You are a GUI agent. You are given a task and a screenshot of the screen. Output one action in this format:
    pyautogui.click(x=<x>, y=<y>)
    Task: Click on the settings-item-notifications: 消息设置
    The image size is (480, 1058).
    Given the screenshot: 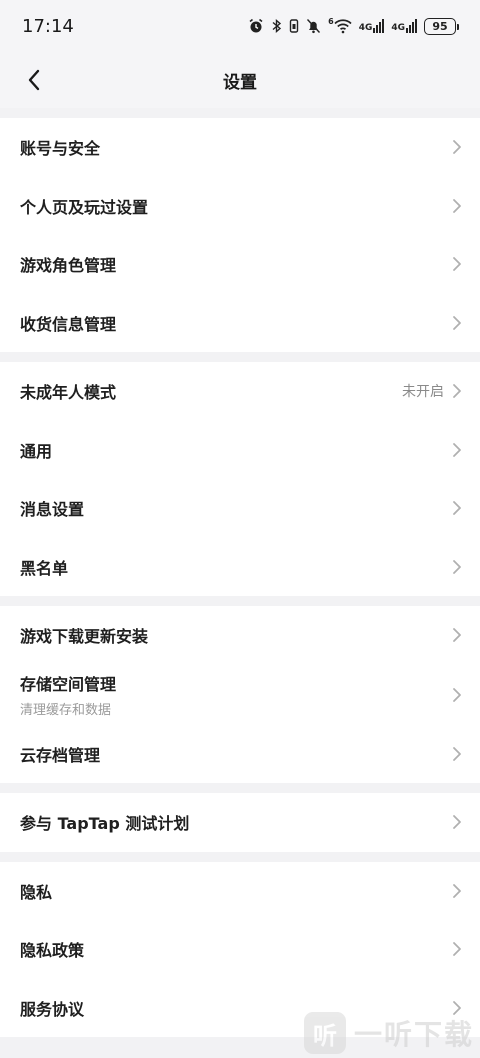 What is the action you would take?
    pyautogui.click(x=240, y=508)
    